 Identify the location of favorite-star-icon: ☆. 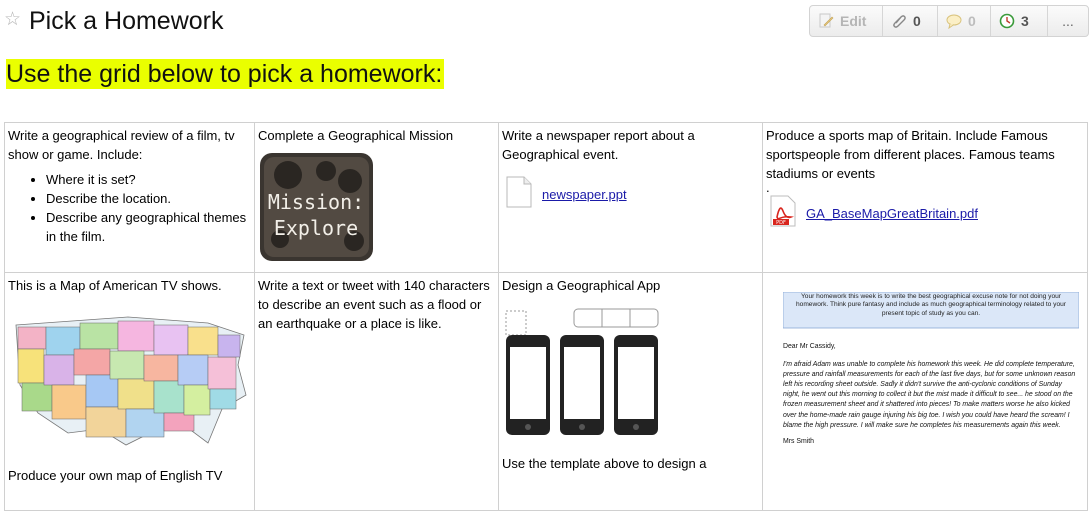
(12, 20).